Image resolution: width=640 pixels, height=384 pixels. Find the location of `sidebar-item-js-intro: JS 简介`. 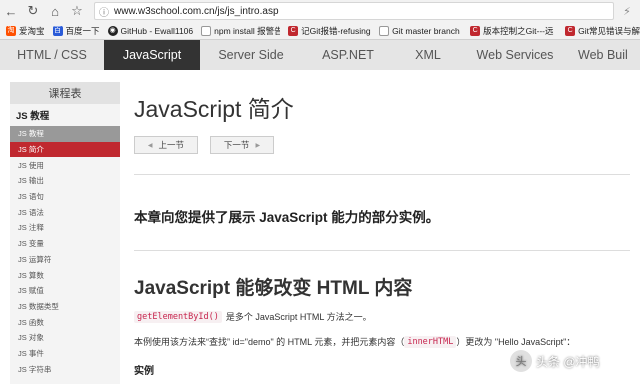

sidebar-item-js-intro: JS 简介 is located at coordinates (65, 149).